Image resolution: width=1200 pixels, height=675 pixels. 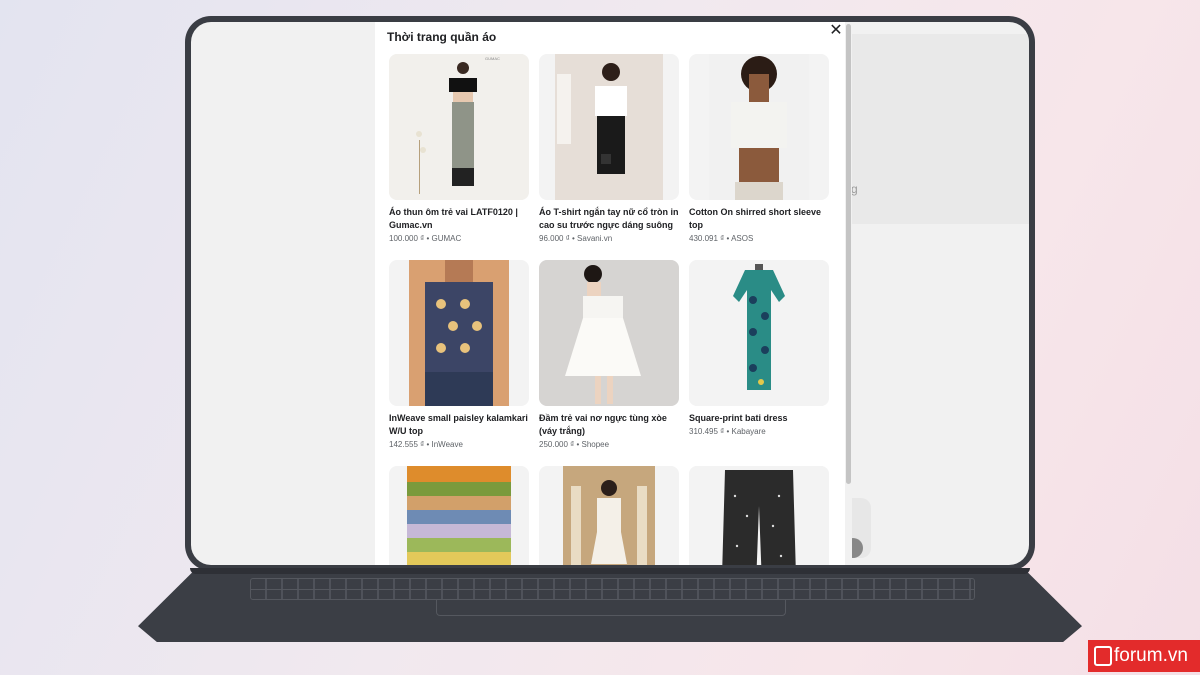 I want to click on product-meta: 142.555 ₫ • InWeave, so click(x=426, y=444).